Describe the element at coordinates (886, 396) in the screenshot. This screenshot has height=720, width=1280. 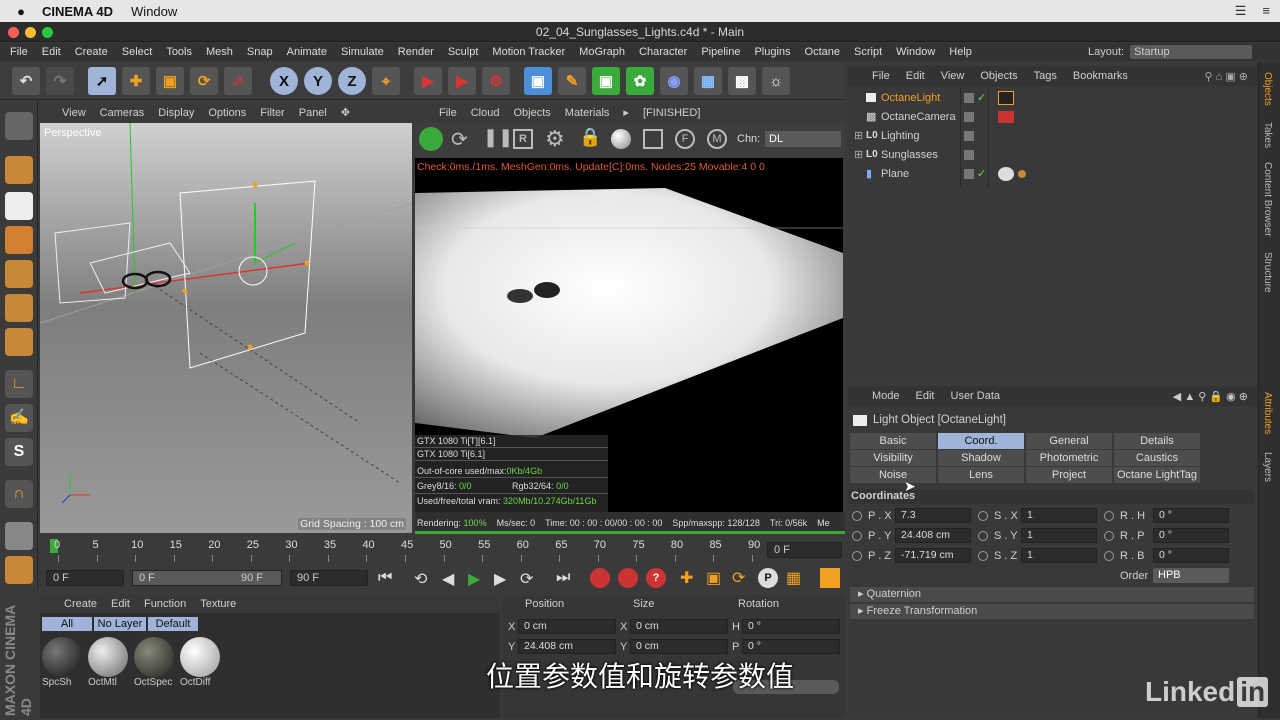
I see `attributes-menu-mode: Mode` at that location.